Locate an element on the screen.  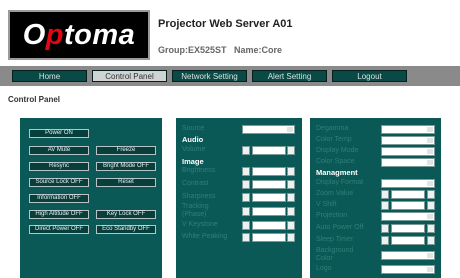
direct-power-button: Direct Power OFF is located at coordinates (59, 229).